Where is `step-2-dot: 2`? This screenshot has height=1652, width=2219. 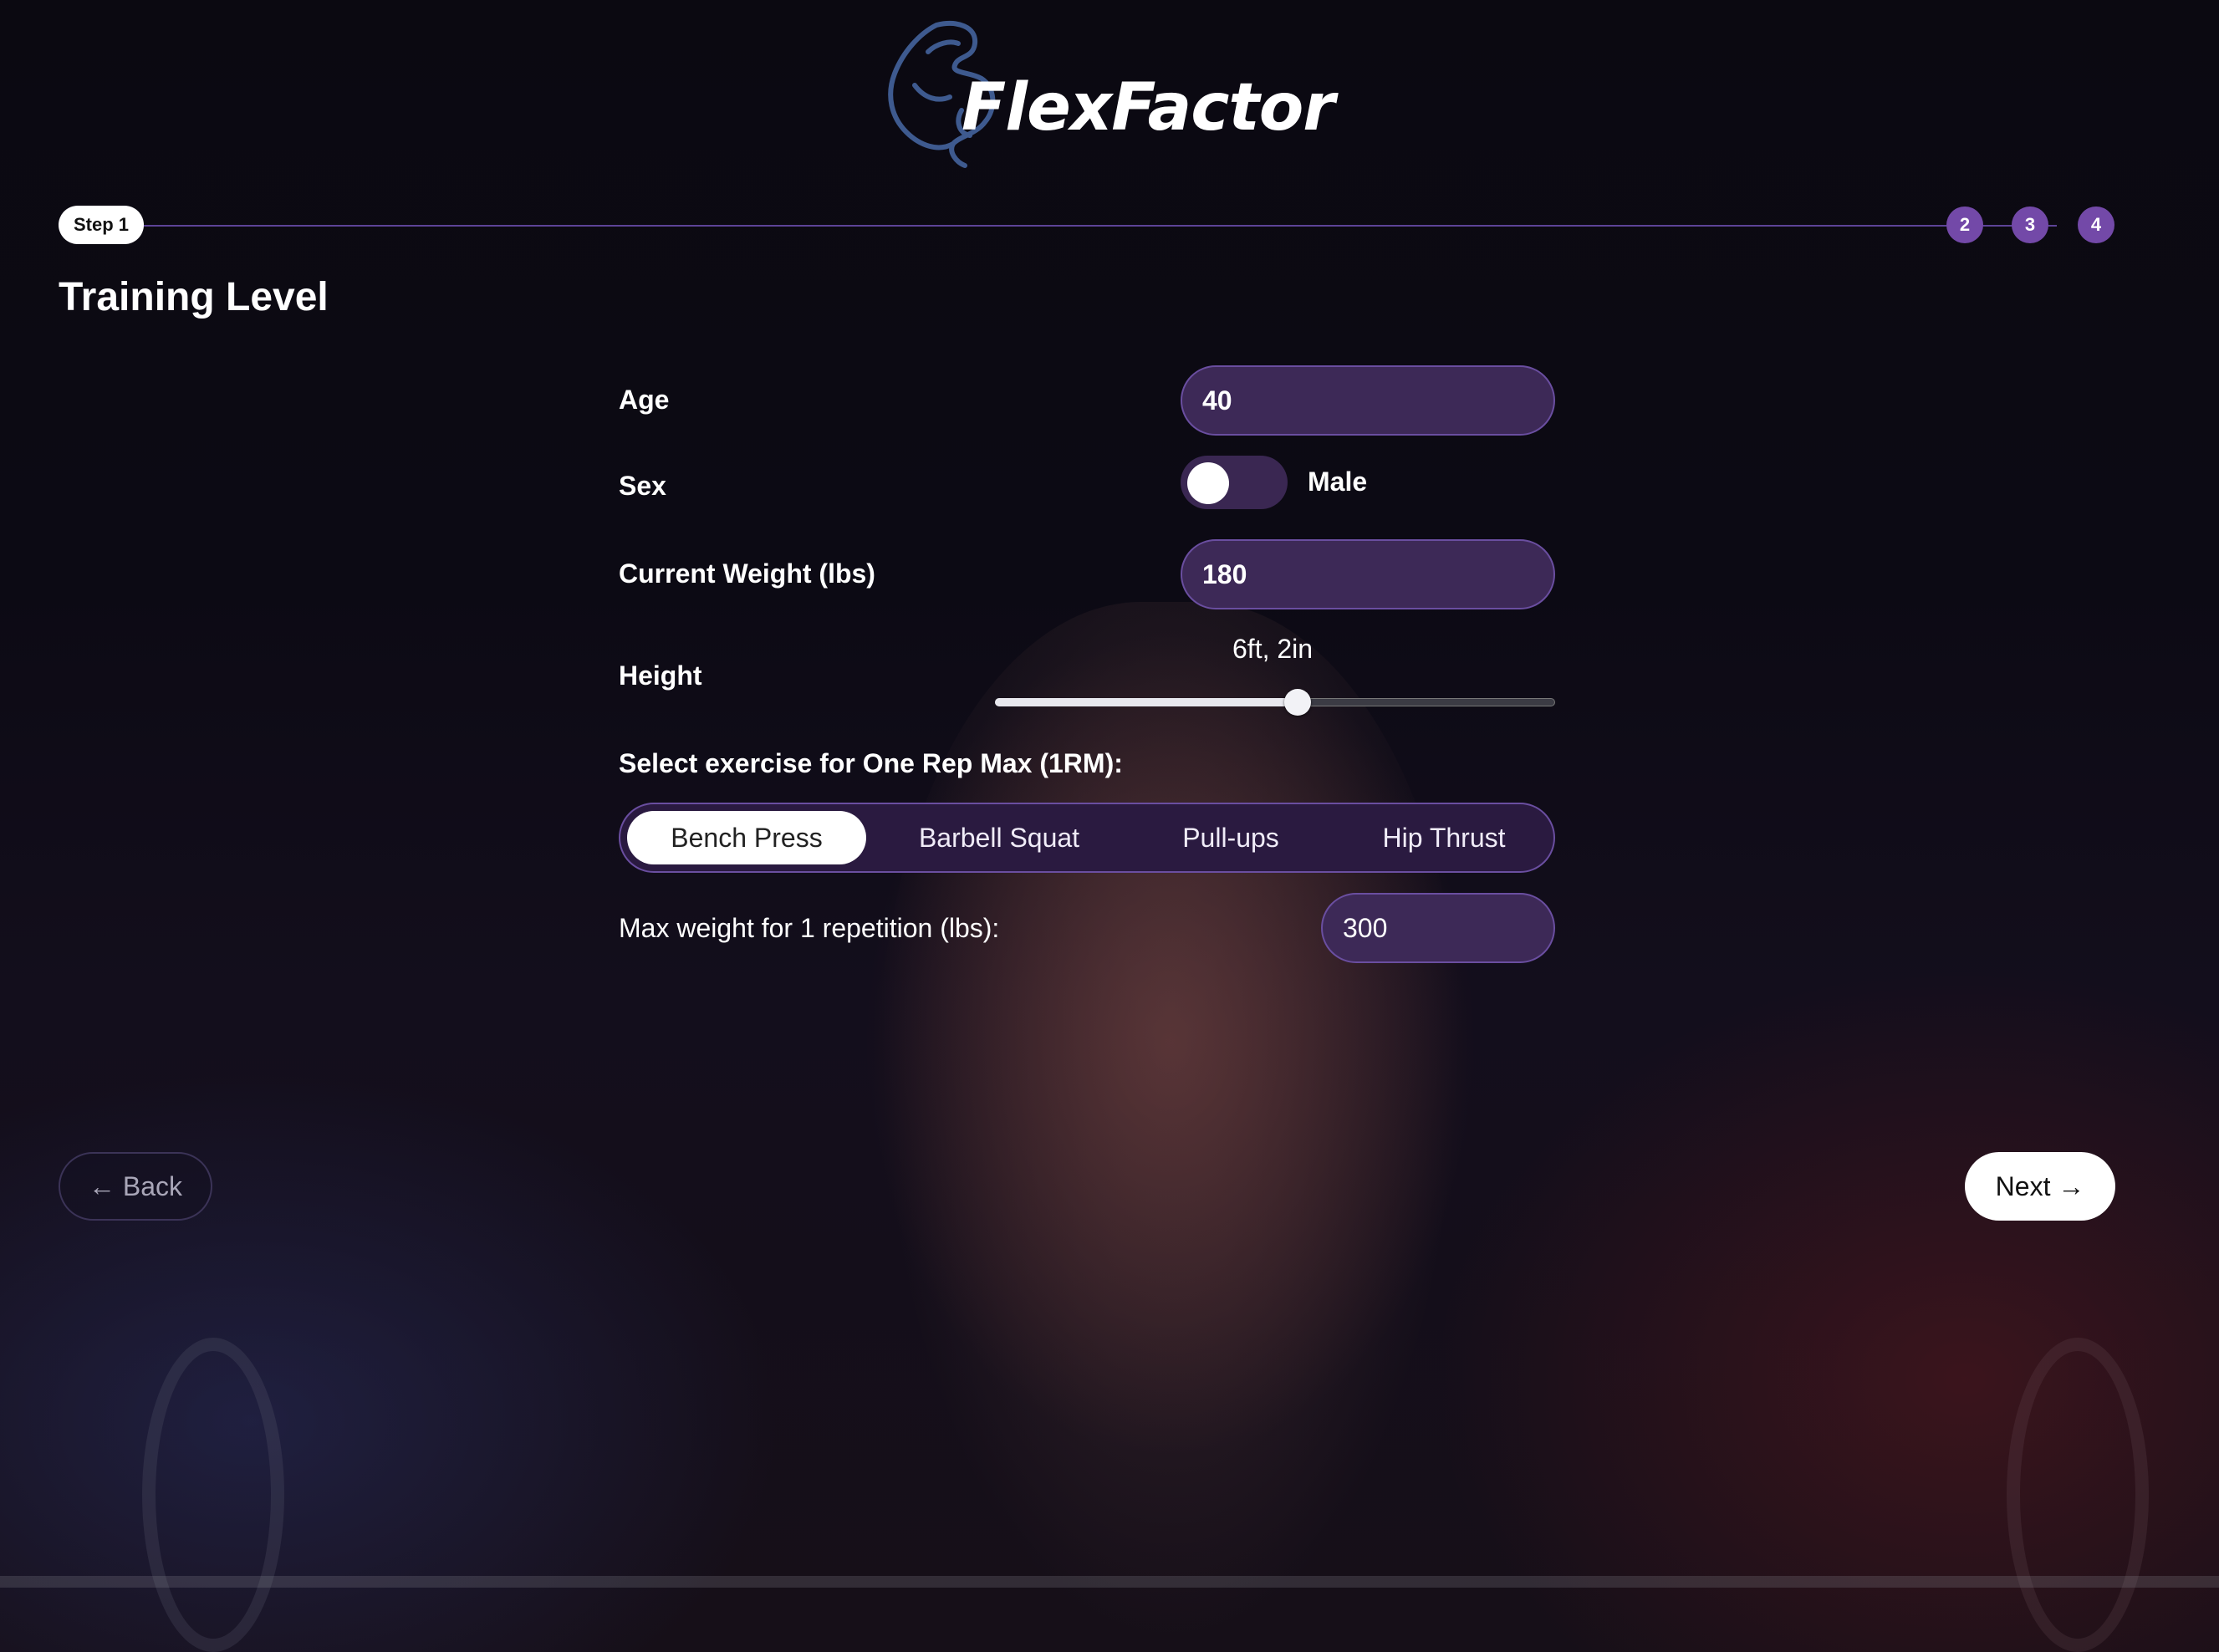
step-2-dot: 2 is located at coordinates (1964, 225).